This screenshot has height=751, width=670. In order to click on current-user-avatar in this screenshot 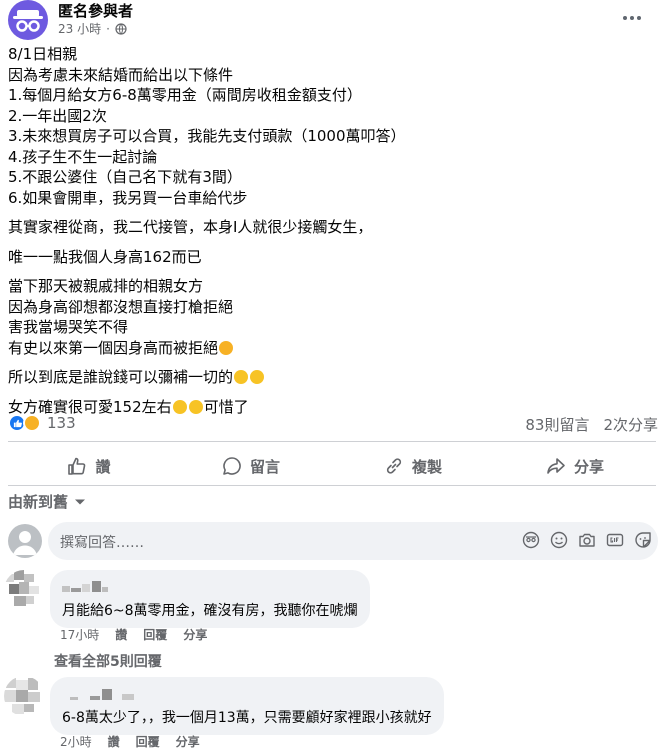, I will do `click(25, 541)`.